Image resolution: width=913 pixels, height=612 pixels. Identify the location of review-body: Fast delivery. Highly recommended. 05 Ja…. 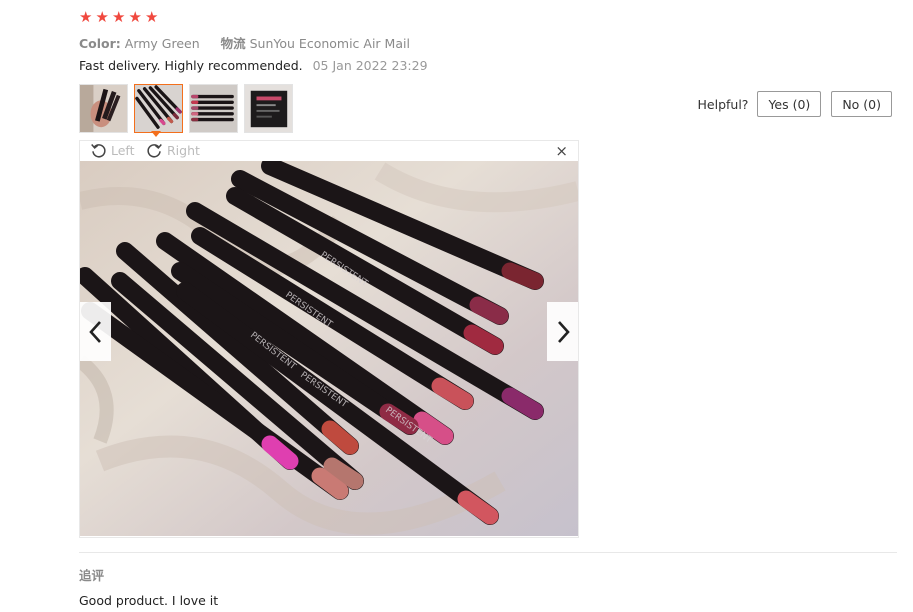
(253, 65).